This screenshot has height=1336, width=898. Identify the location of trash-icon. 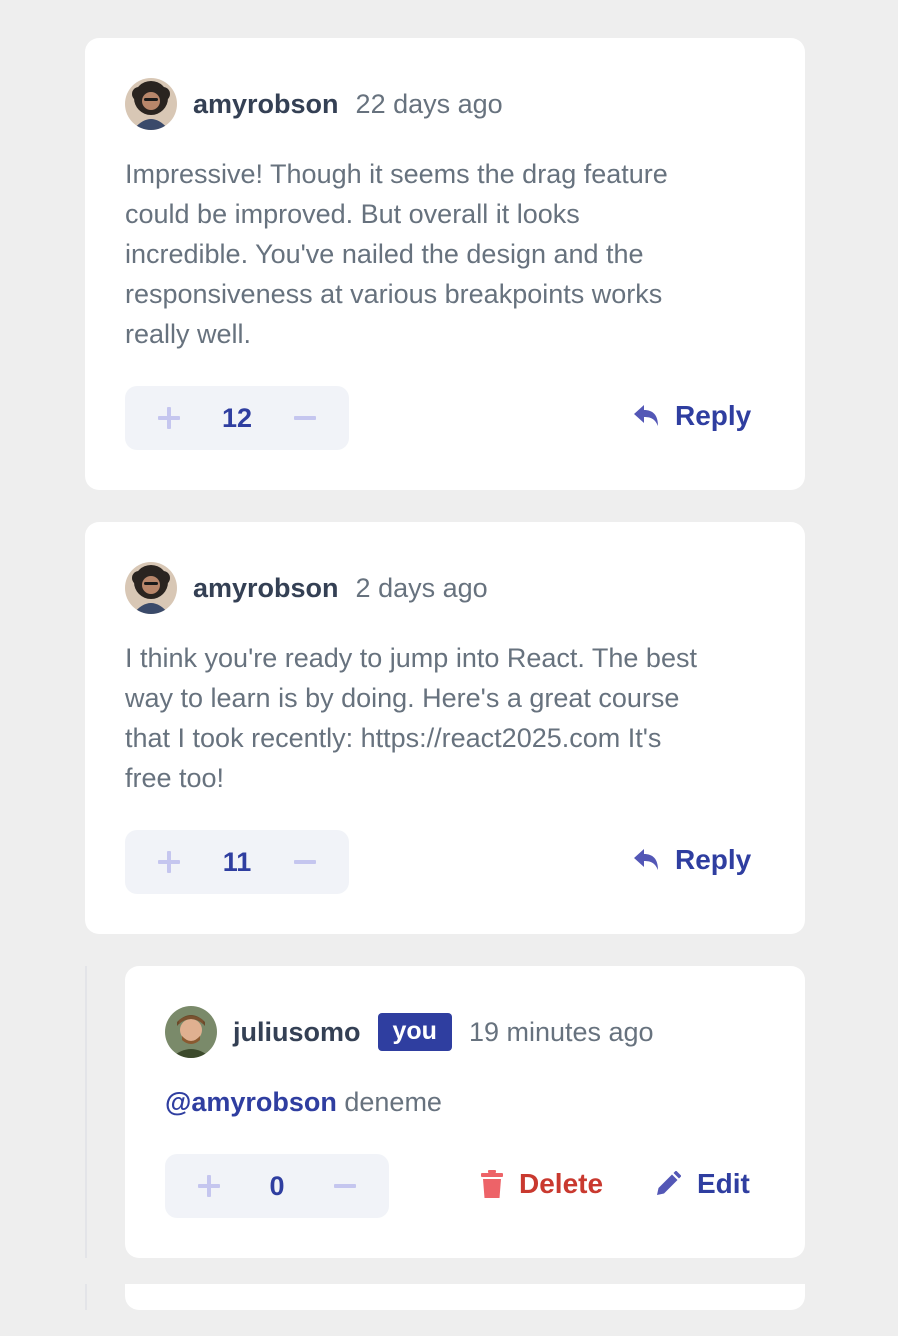
(492, 1184).